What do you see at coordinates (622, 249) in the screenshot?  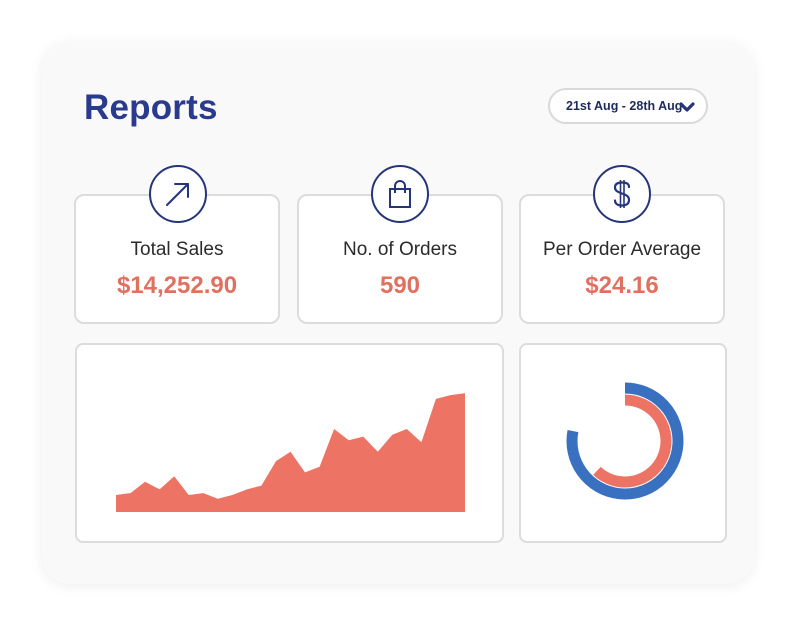 I see `stat-label: Per Order Average` at bounding box center [622, 249].